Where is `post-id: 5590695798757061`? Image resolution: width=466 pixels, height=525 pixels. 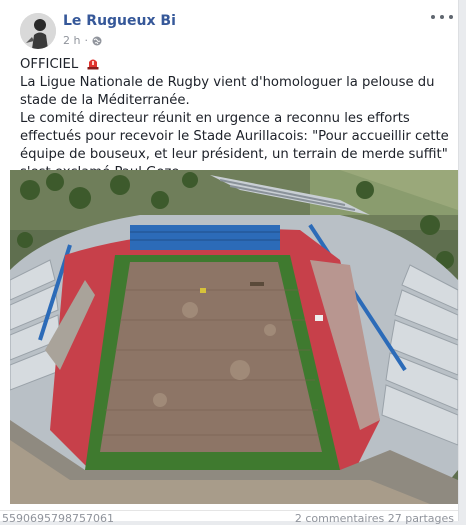 post-id: 5590695798757061 is located at coordinates (58, 518).